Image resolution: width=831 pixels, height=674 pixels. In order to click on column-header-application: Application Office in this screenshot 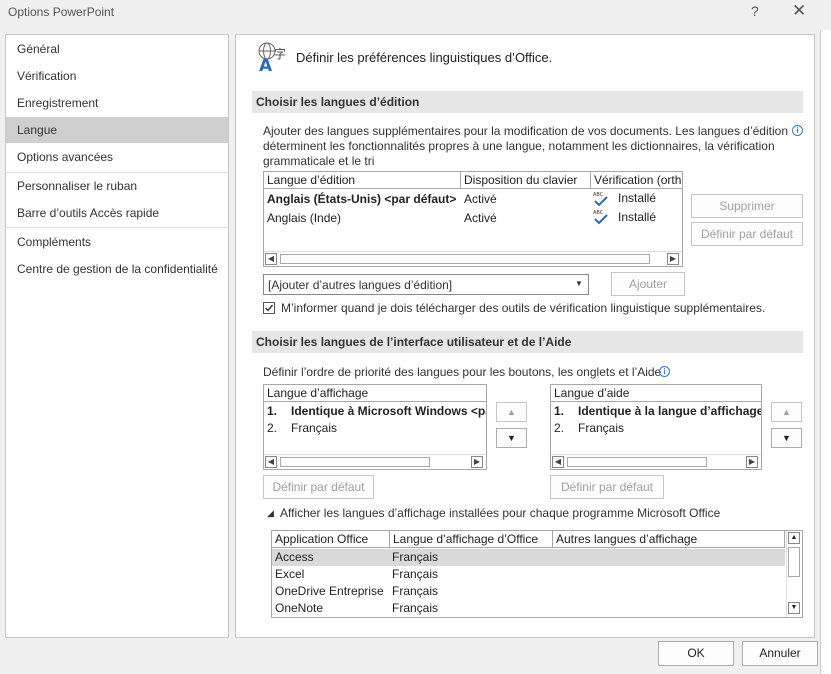, I will do `click(331, 539)`.